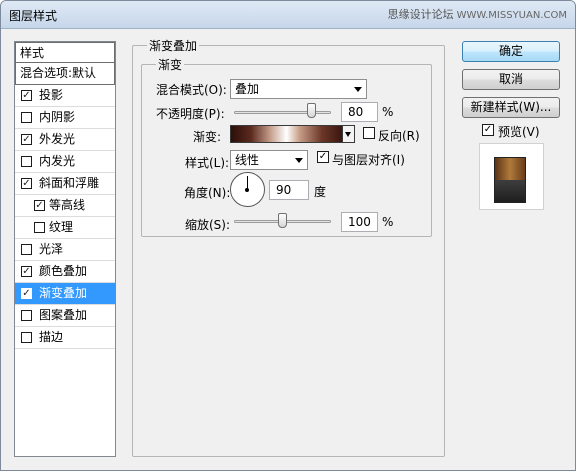 The image size is (576, 471). What do you see at coordinates (170, 64) in the screenshot?
I see `subgroup-title: 渐变` at bounding box center [170, 64].